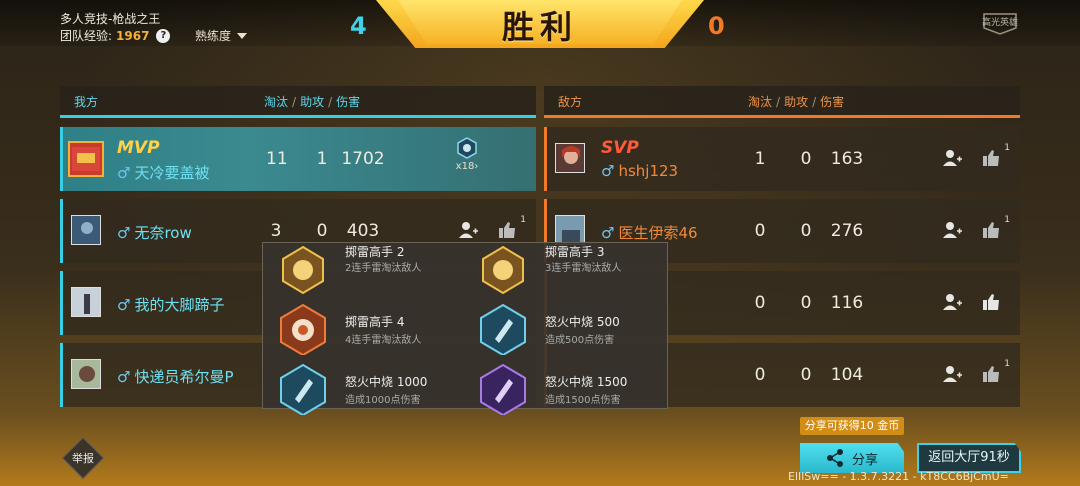 This screenshot has width=1080, height=486. What do you see at coordinates (852, 426) in the screenshot?
I see `share-reward-tip: 分享可获得10 金币` at bounding box center [852, 426].